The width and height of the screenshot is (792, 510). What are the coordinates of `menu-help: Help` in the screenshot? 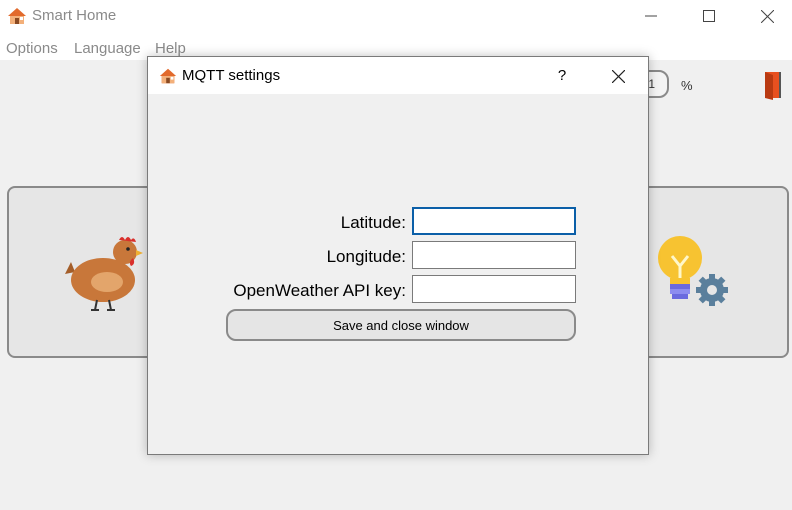 It's located at (170, 48).